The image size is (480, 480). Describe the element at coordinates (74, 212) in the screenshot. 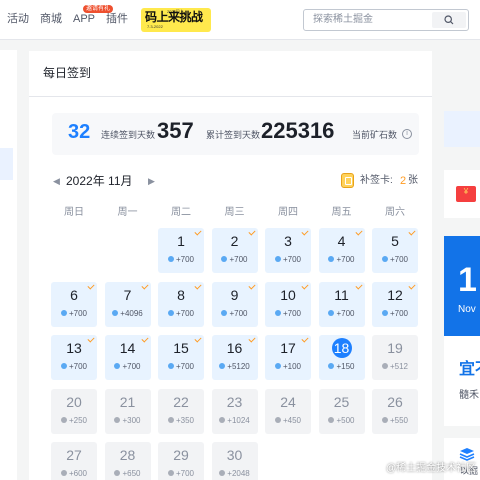

I see `weekday-label: 周日` at that location.